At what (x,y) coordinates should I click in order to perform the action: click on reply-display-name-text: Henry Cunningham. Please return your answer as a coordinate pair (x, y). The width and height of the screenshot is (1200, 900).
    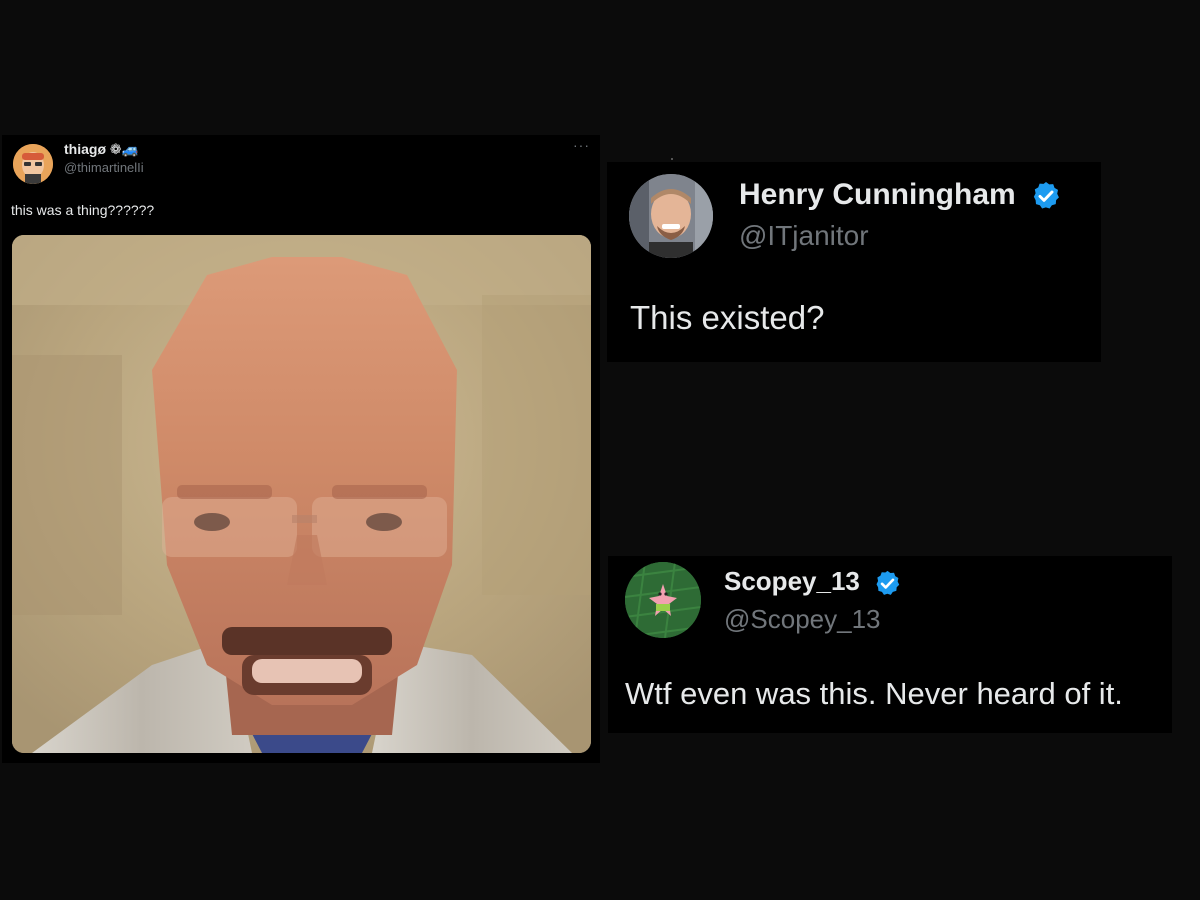
    Looking at the image, I should click on (877, 194).